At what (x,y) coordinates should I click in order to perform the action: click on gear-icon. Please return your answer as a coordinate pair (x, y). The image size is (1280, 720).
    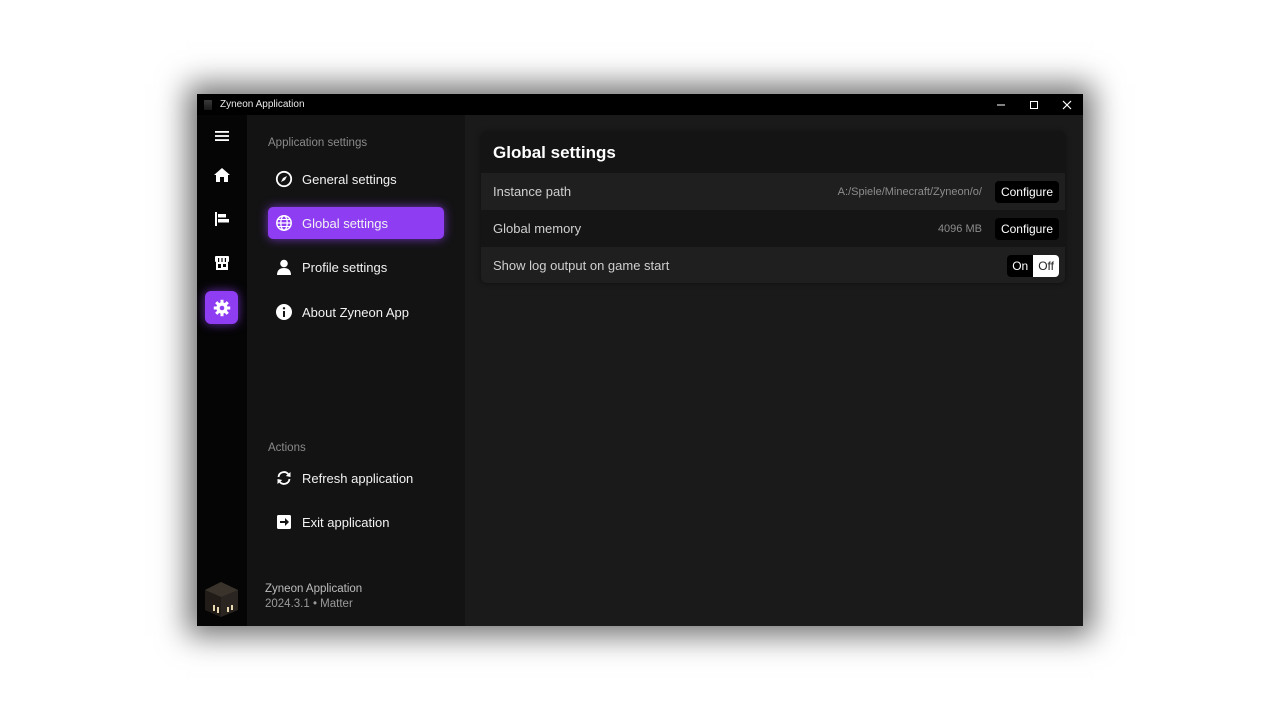
    Looking at the image, I should click on (221, 307).